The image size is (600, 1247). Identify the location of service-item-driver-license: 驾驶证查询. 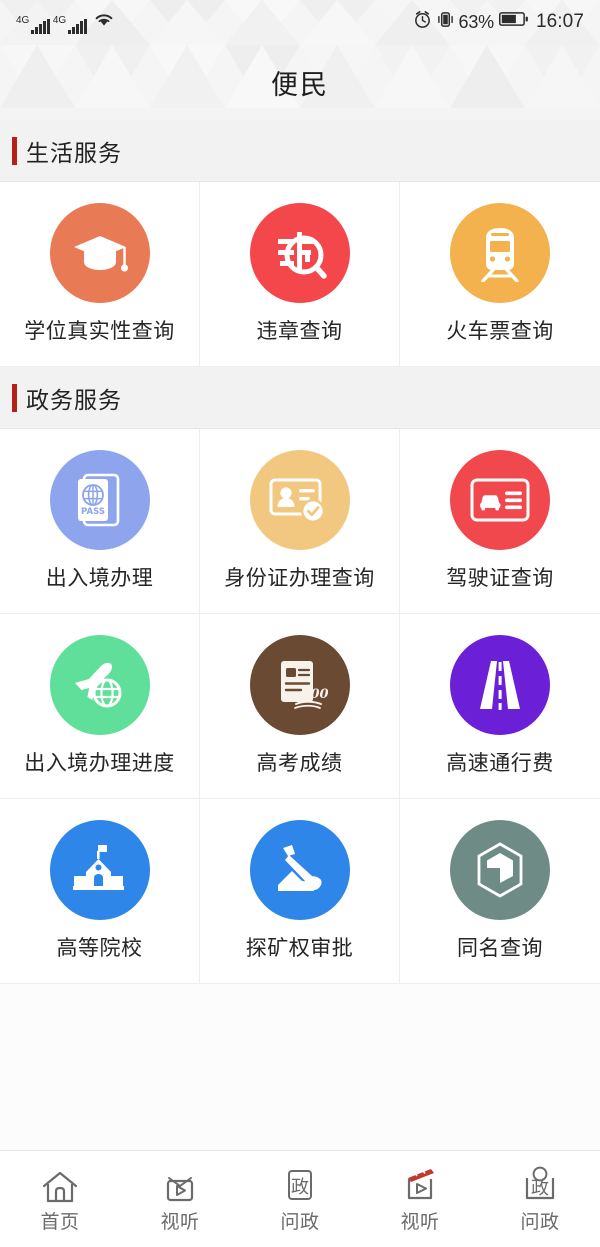
(500, 521).